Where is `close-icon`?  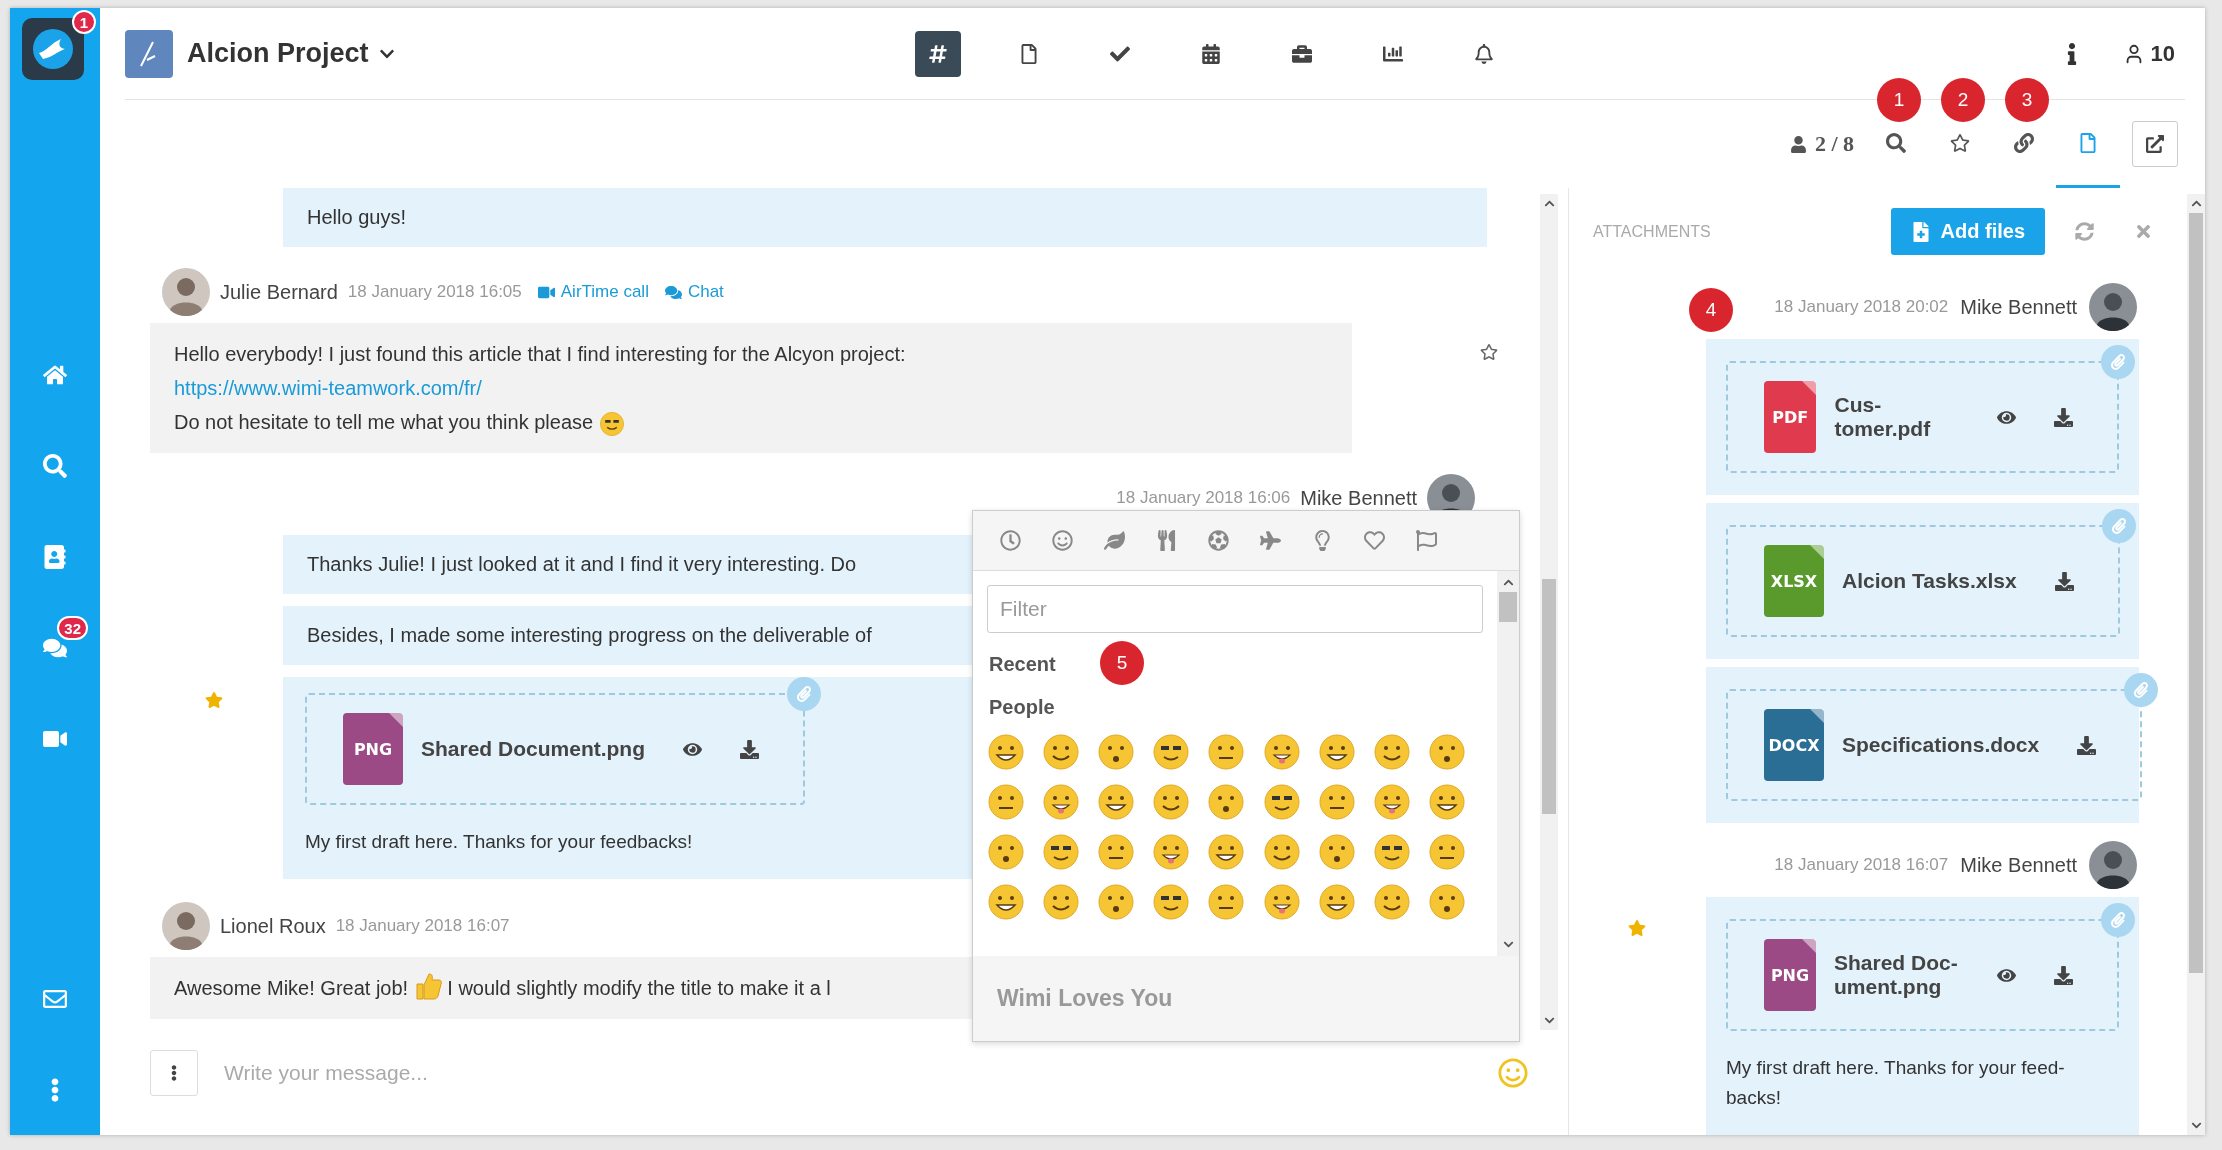
close-icon is located at coordinates (2143, 231).